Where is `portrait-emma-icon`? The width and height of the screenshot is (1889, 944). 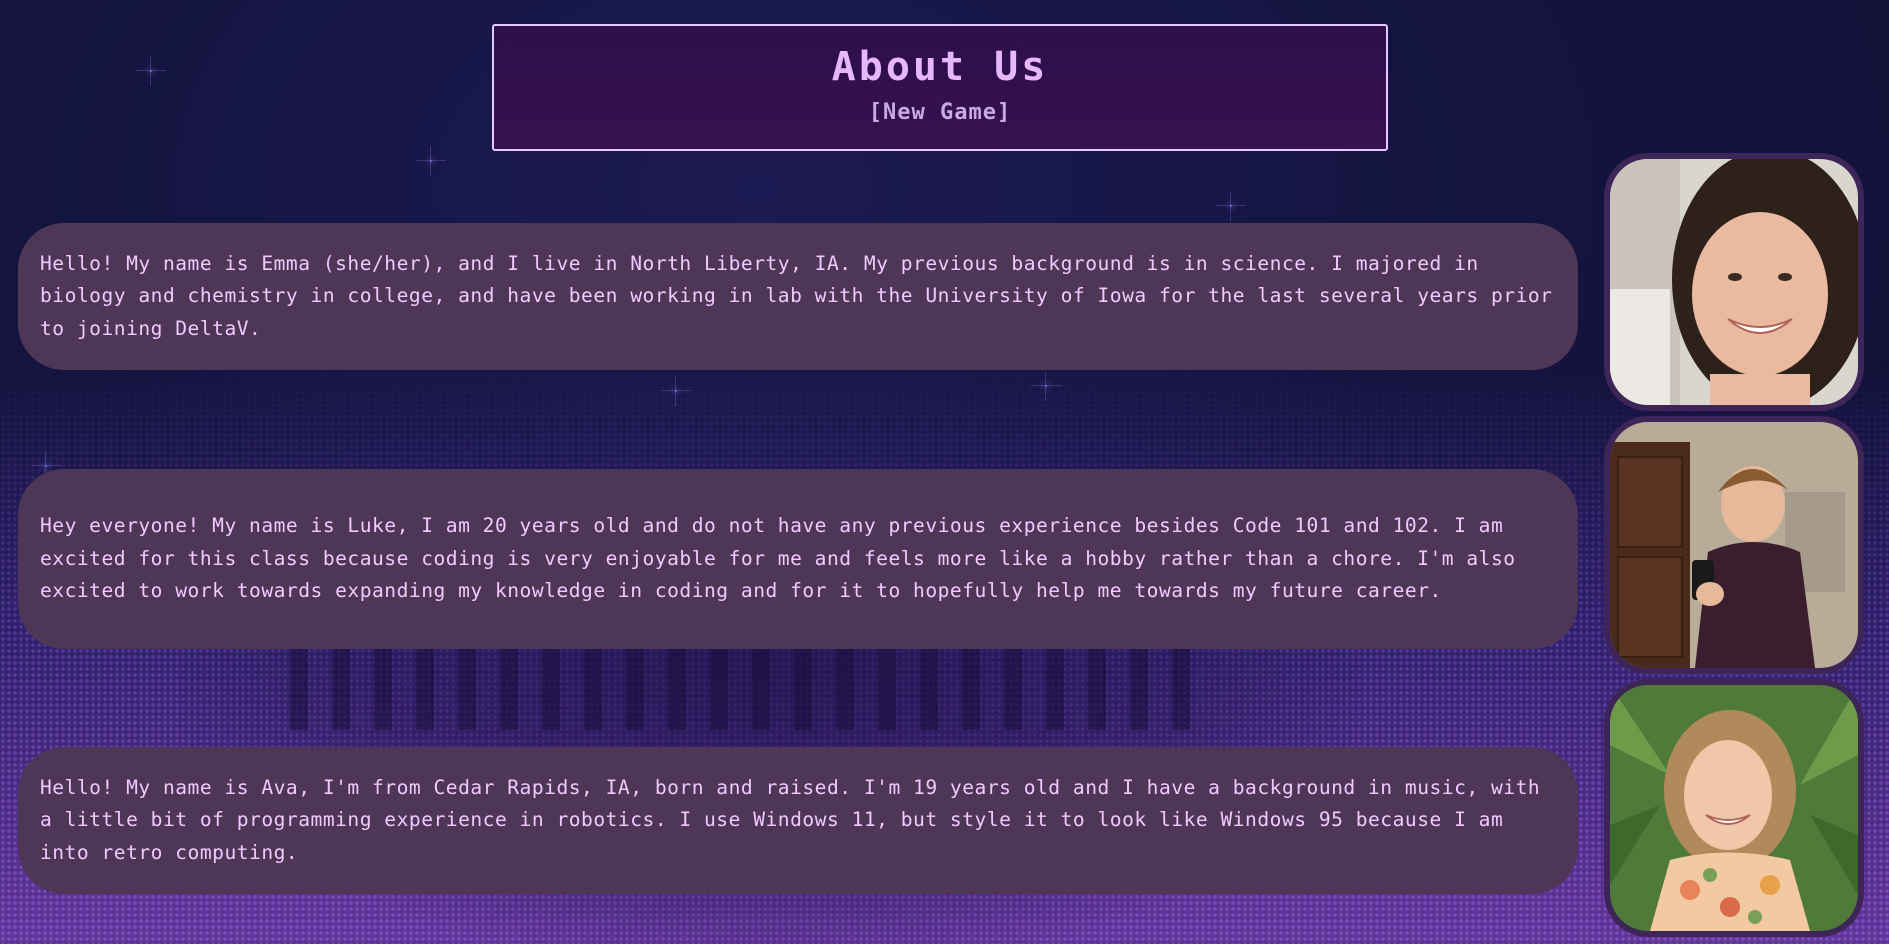
portrait-emma-icon is located at coordinates (1734, 282).